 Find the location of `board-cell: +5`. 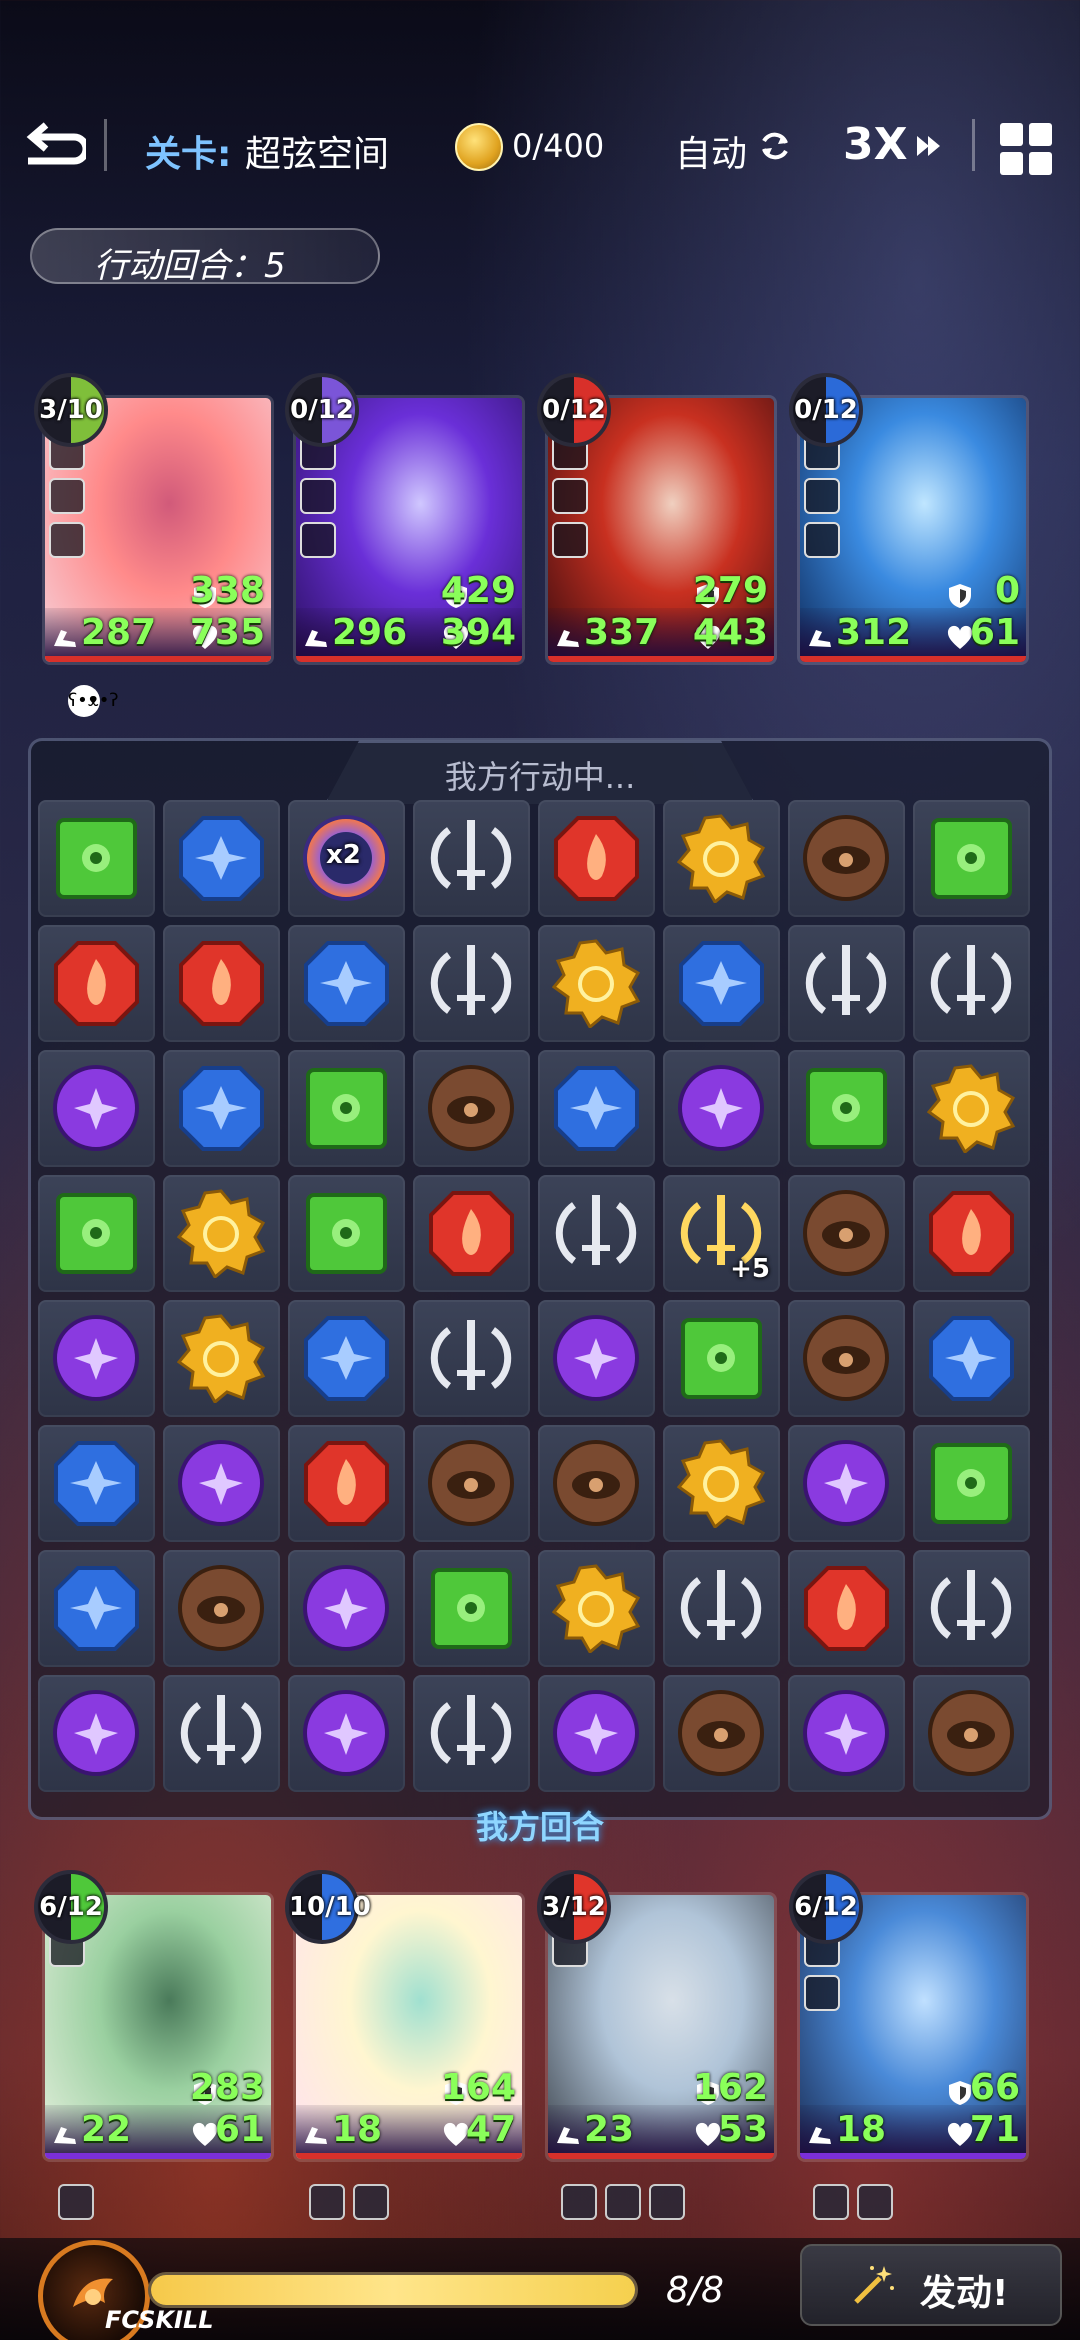

board-cell: +5 is located at coordinates (721, 1233).